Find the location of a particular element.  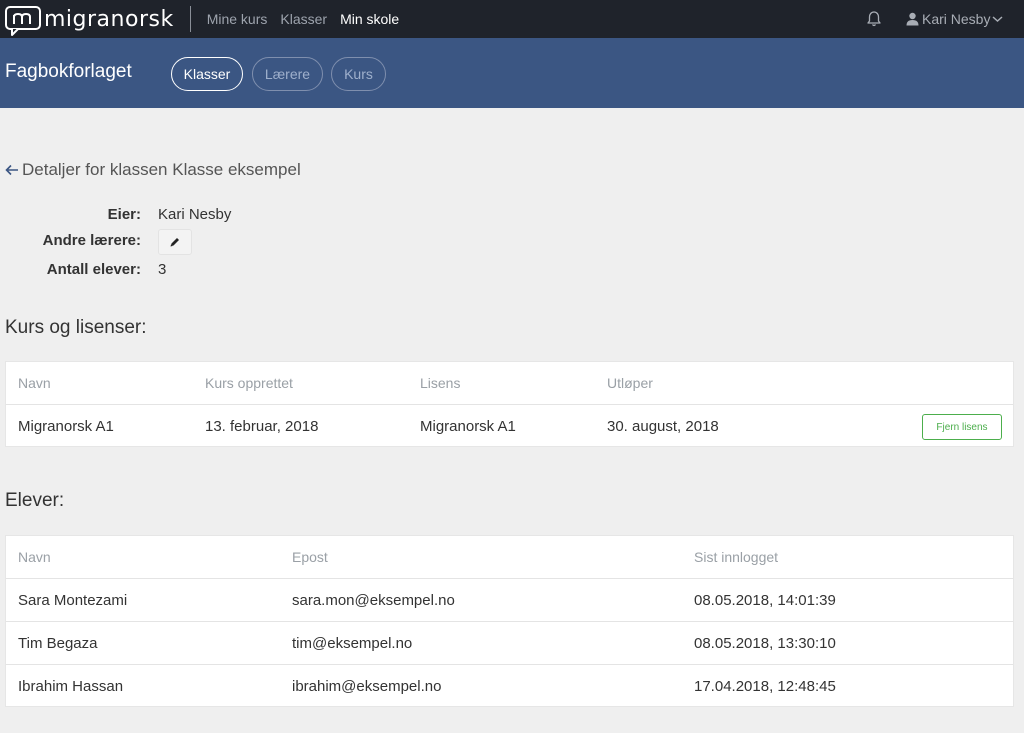

student-last-login: 08.05.2018, 13:30:10 is located at coordinates (765, 643).